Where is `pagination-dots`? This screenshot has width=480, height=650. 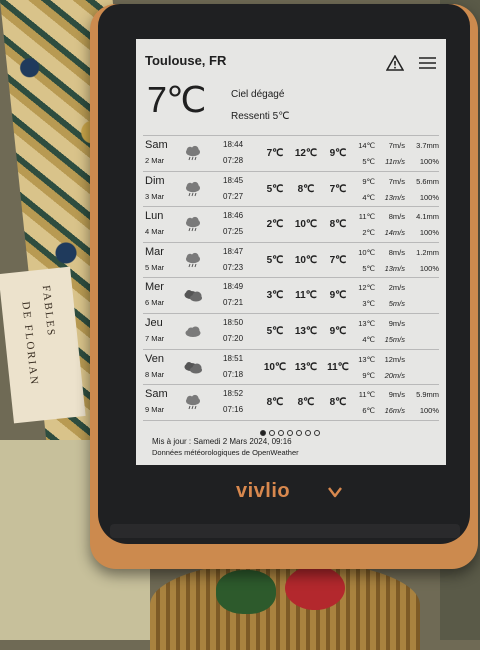
pagination-dots is located at coordinates (291, 429).